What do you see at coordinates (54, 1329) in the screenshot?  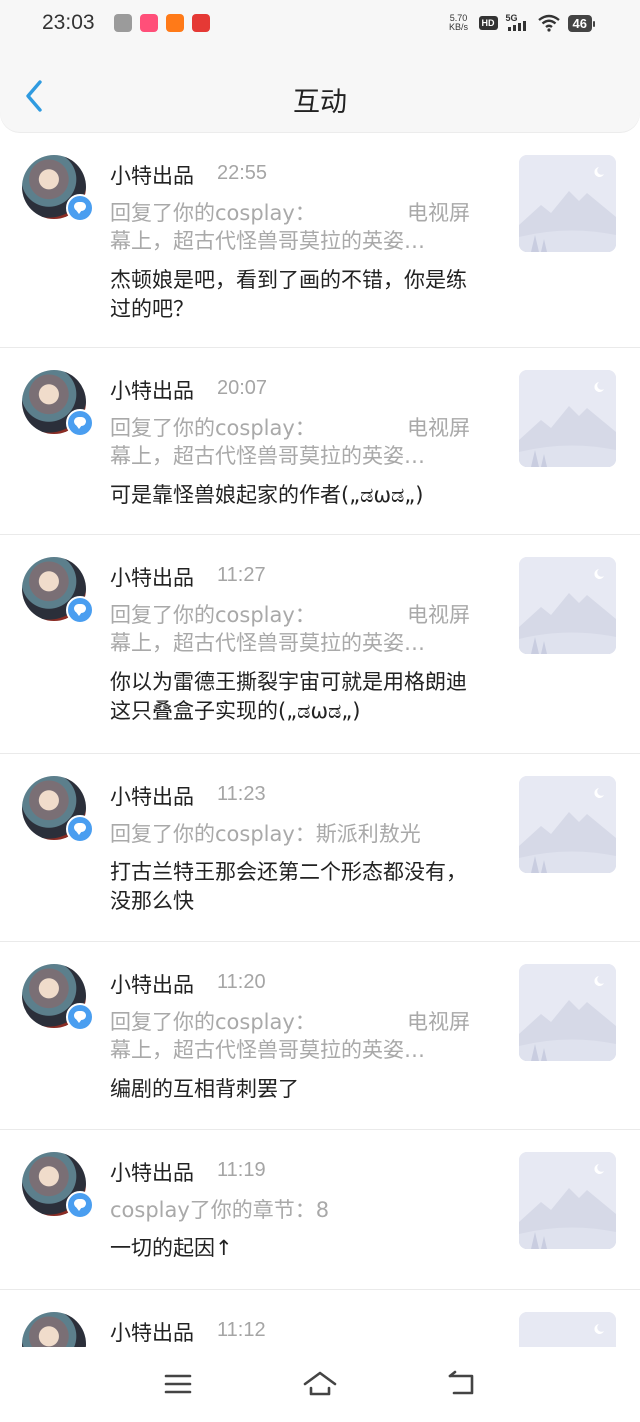 I see `avatar` at bounding box center [54, 1329].